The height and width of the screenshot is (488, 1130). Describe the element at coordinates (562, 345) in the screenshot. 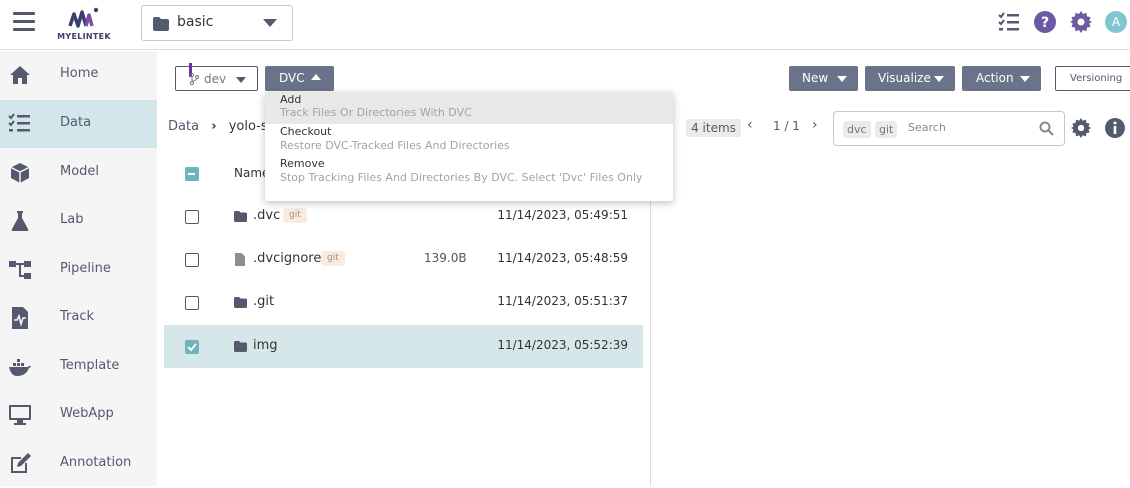

I see `file-date: 11/14/2023, 05:52:39` at that location.